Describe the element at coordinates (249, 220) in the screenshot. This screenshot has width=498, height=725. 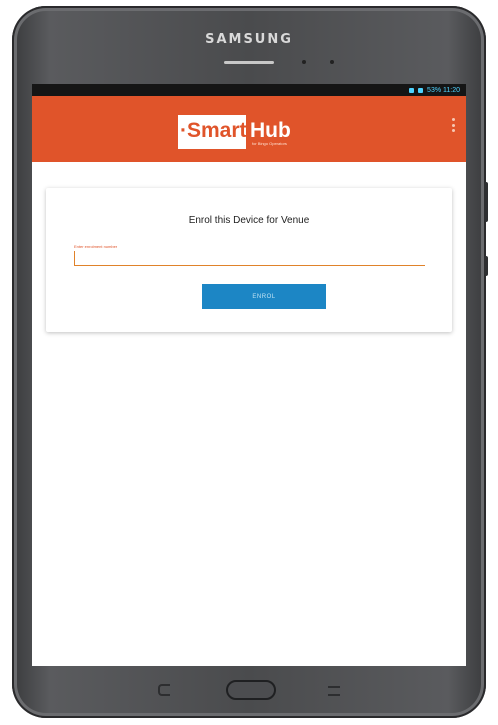
I see `enrol-title: Enrol this Device for Venue` at that location.